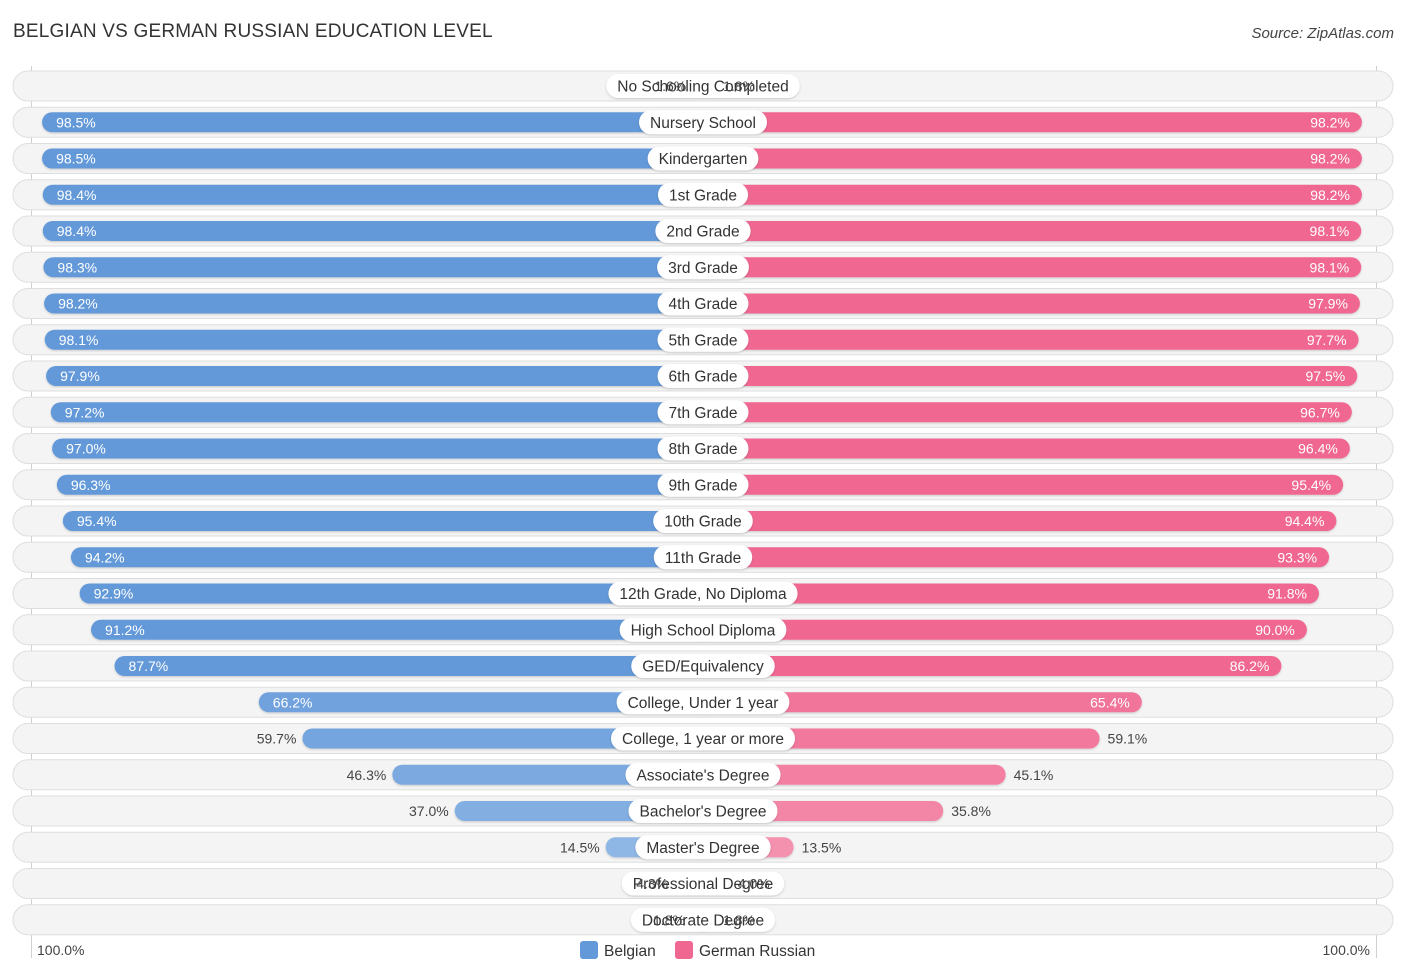 The width and height of the screenshot is (1406, 975). I want to click on value-label-belgian: 98.2%, so click(78, 304).